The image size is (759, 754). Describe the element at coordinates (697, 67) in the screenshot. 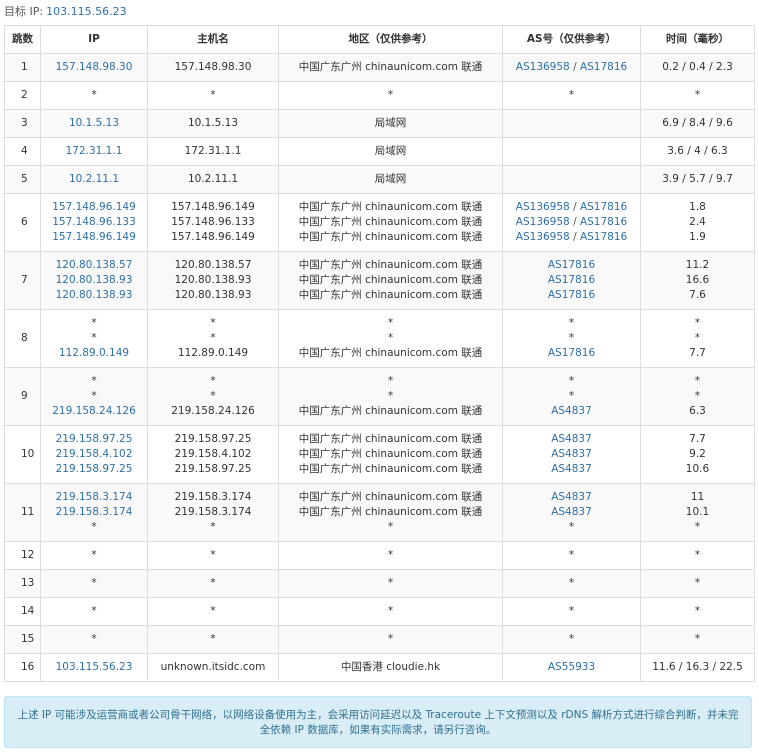

I see `time-cell: 0.2 / 0.4 / 2.3` at that location.